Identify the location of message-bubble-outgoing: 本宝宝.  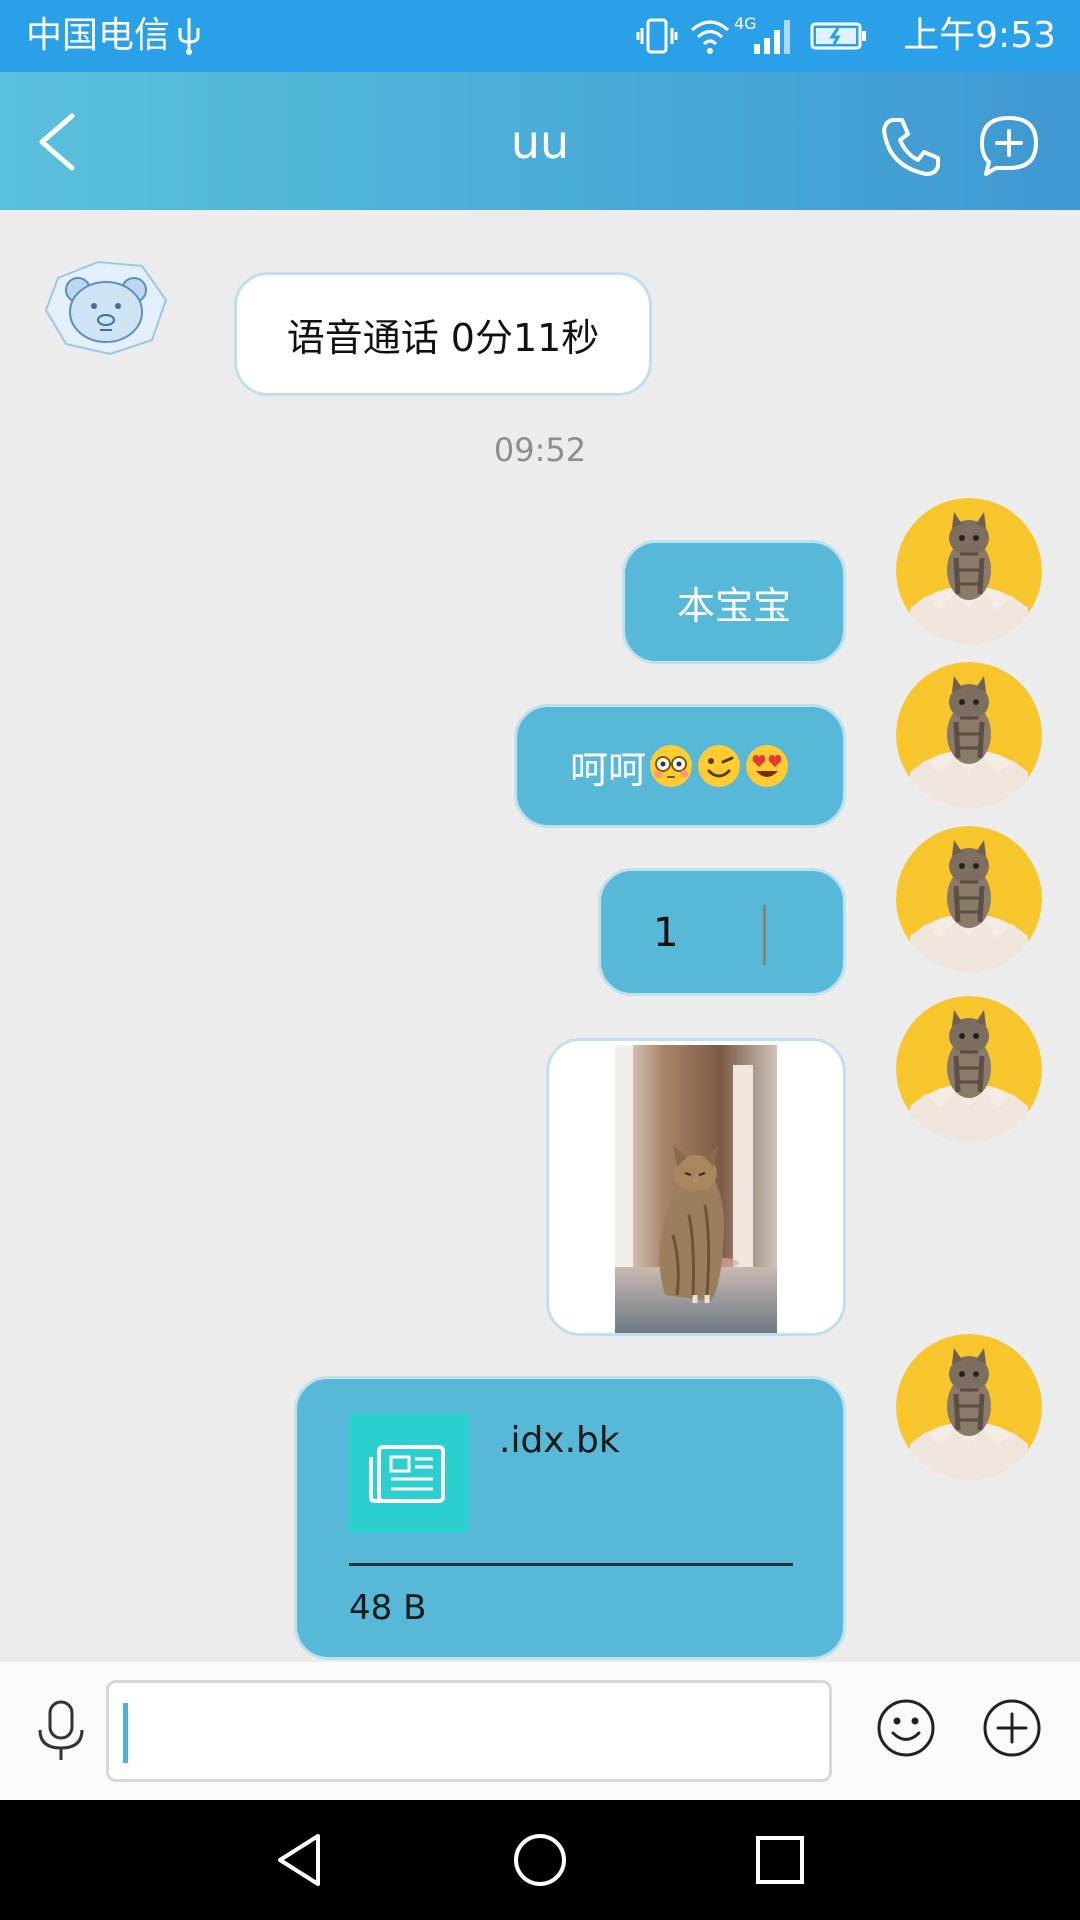
(734, 602).